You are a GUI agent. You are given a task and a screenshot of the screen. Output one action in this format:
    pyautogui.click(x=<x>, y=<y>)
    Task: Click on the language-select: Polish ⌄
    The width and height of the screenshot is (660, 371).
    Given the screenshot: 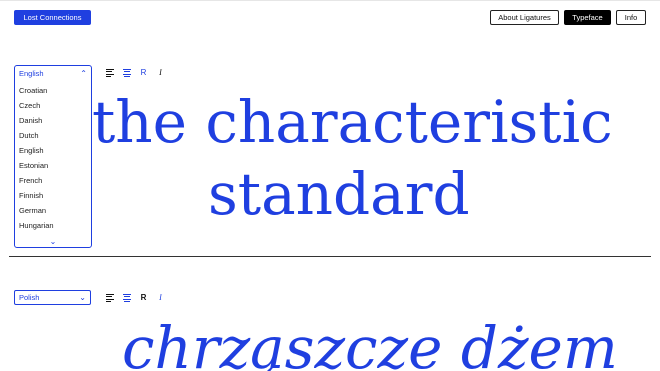 What is the action you would take?
    pyautogui.click(x=52, y=297)
    